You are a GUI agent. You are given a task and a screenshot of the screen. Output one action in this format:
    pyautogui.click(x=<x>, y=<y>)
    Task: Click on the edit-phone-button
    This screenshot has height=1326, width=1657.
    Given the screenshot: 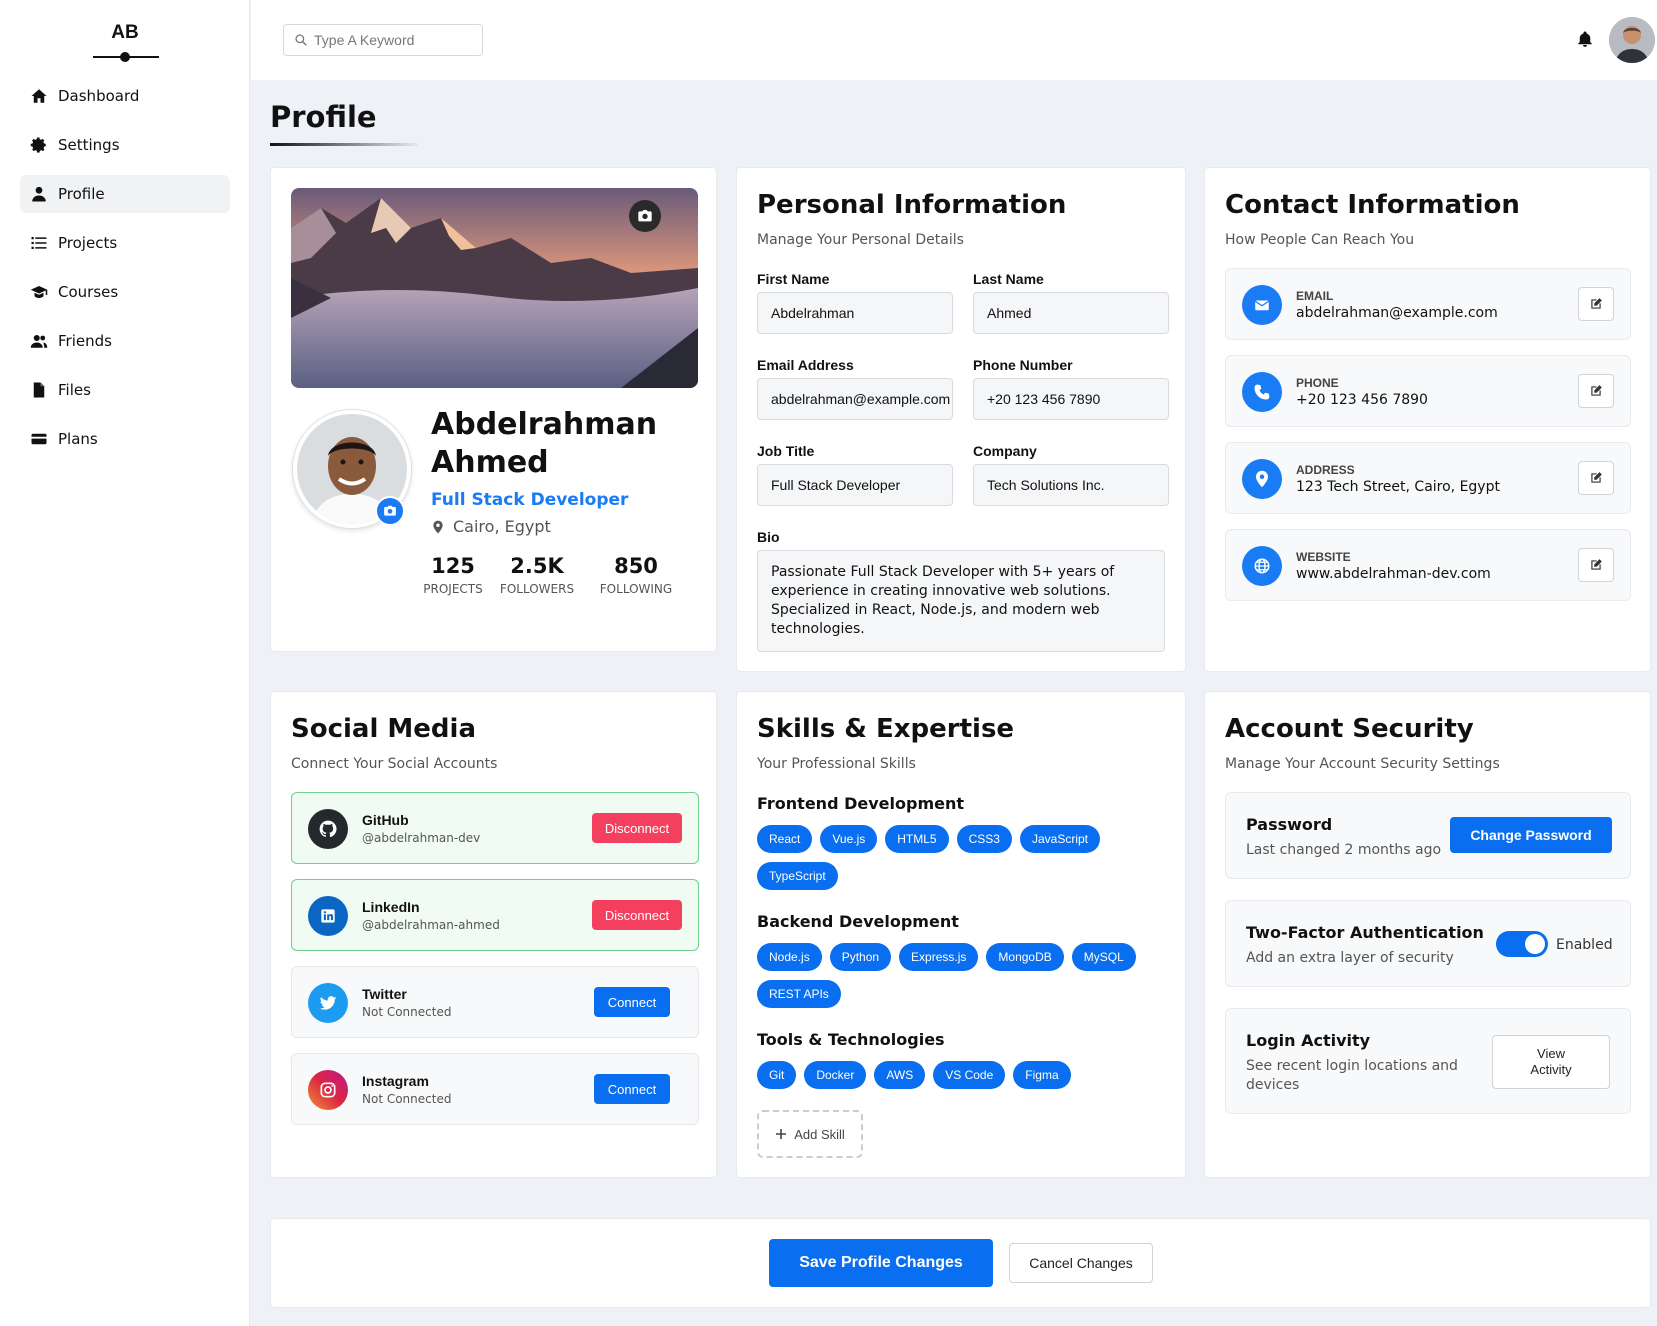 What is the action you would take?
    pyautogui.click(x=1596, y=391)
    